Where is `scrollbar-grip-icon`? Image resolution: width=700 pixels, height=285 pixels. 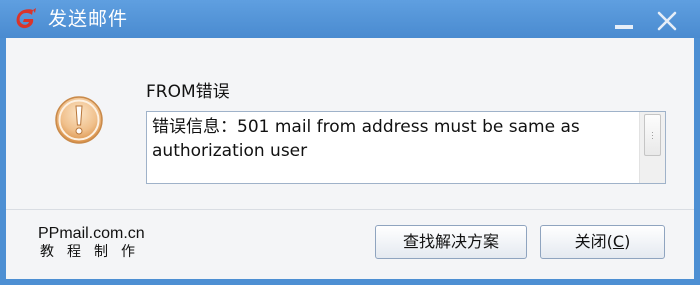 scrollbar-grip-icon is located at coordinates (652, 135).